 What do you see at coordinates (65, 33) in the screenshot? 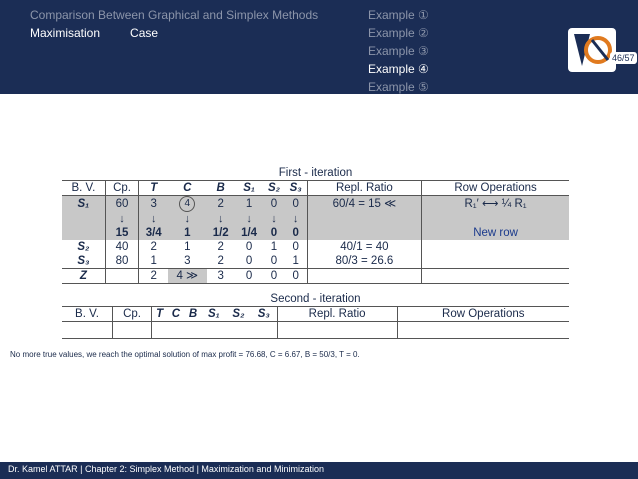
I see `subsection-a: Maximisation` at bounding box center [65, 33].